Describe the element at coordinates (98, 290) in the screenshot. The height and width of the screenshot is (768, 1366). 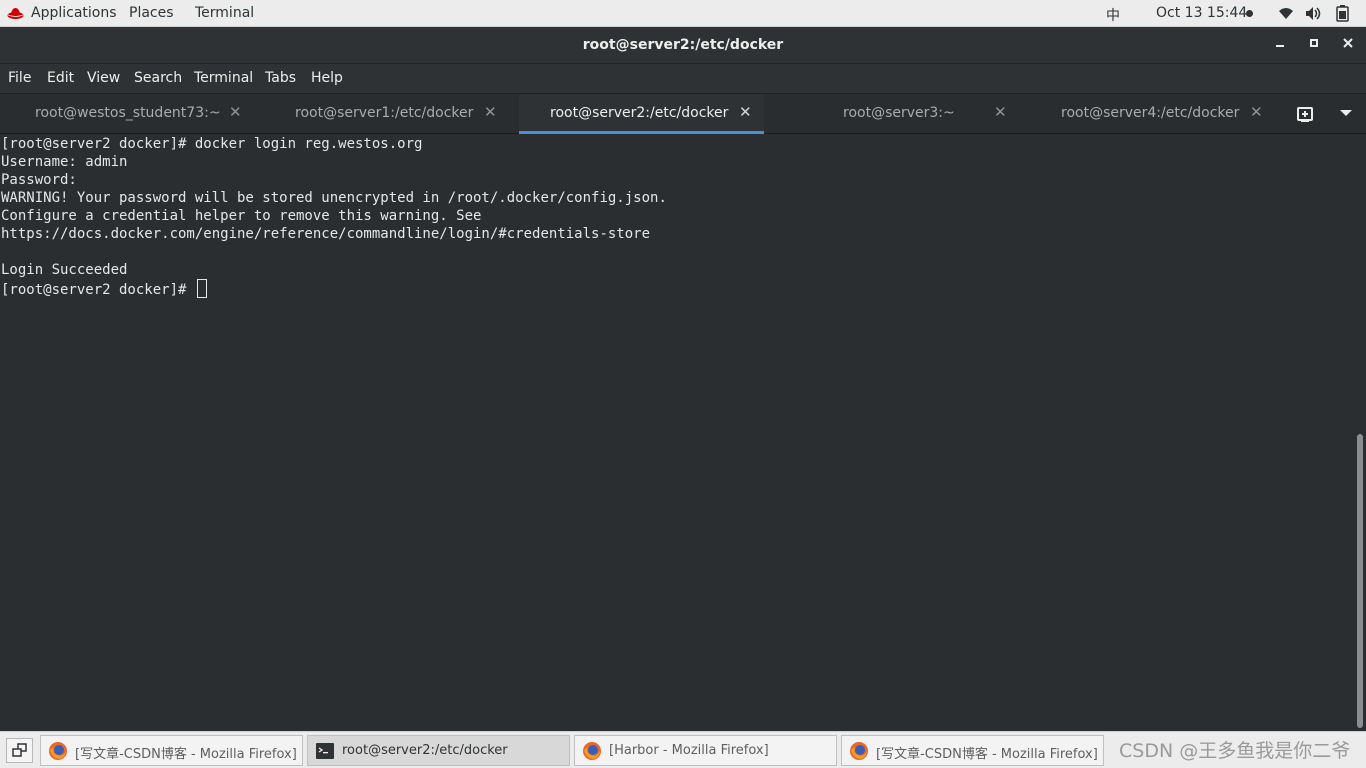
I see `terminal-prompt: [root@server2 docker]#` at that location.